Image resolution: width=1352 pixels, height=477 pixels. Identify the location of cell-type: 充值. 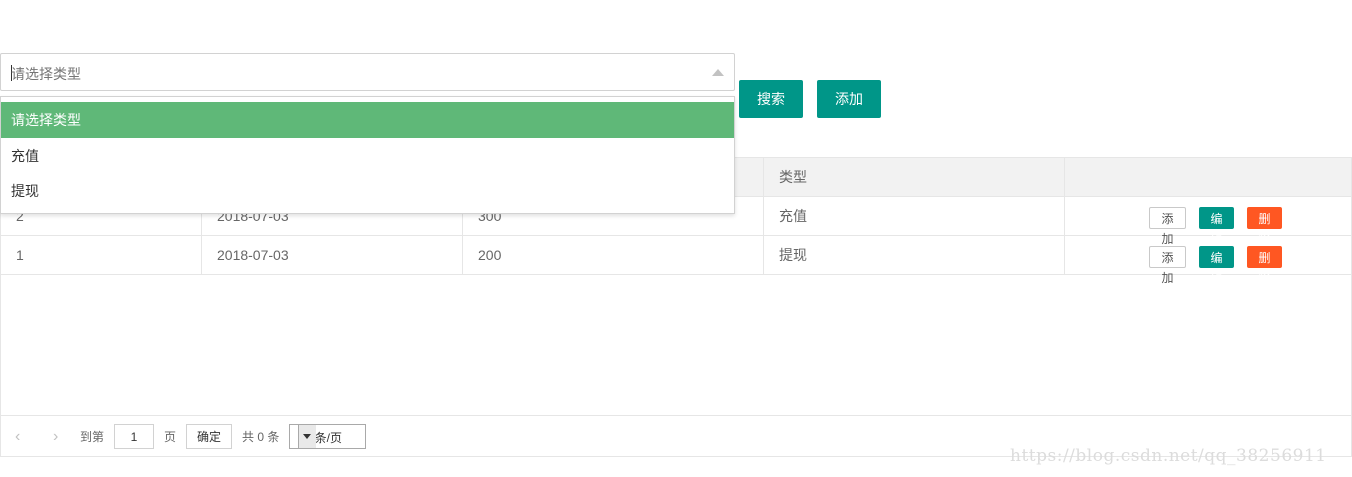
(914, 216).